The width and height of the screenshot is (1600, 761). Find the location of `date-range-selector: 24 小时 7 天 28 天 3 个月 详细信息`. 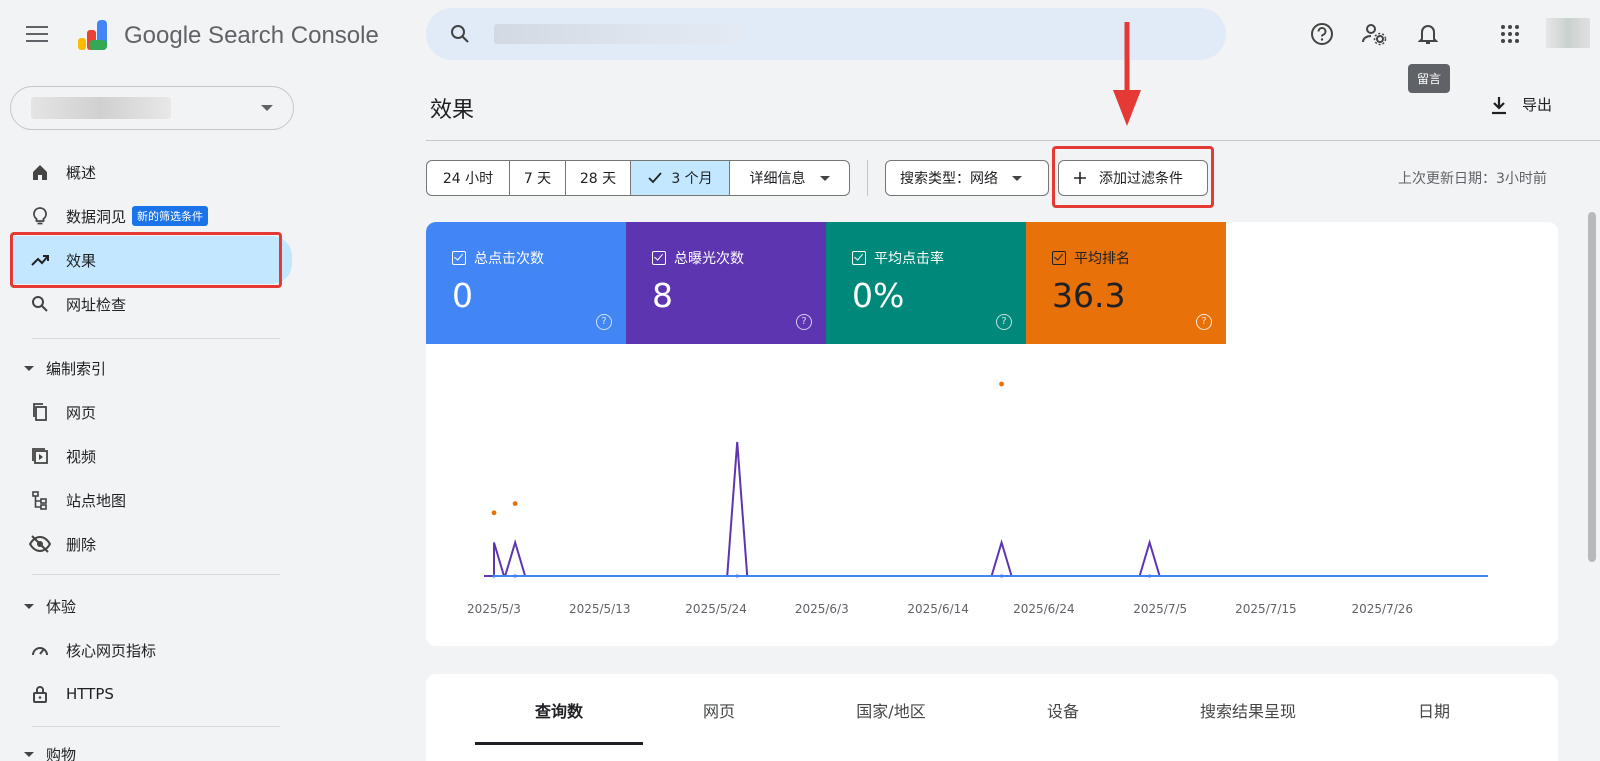

date-range-selector: 24 小时 7 天 28 天 3 个月 详细信息 is located at coordinates (638, 178).